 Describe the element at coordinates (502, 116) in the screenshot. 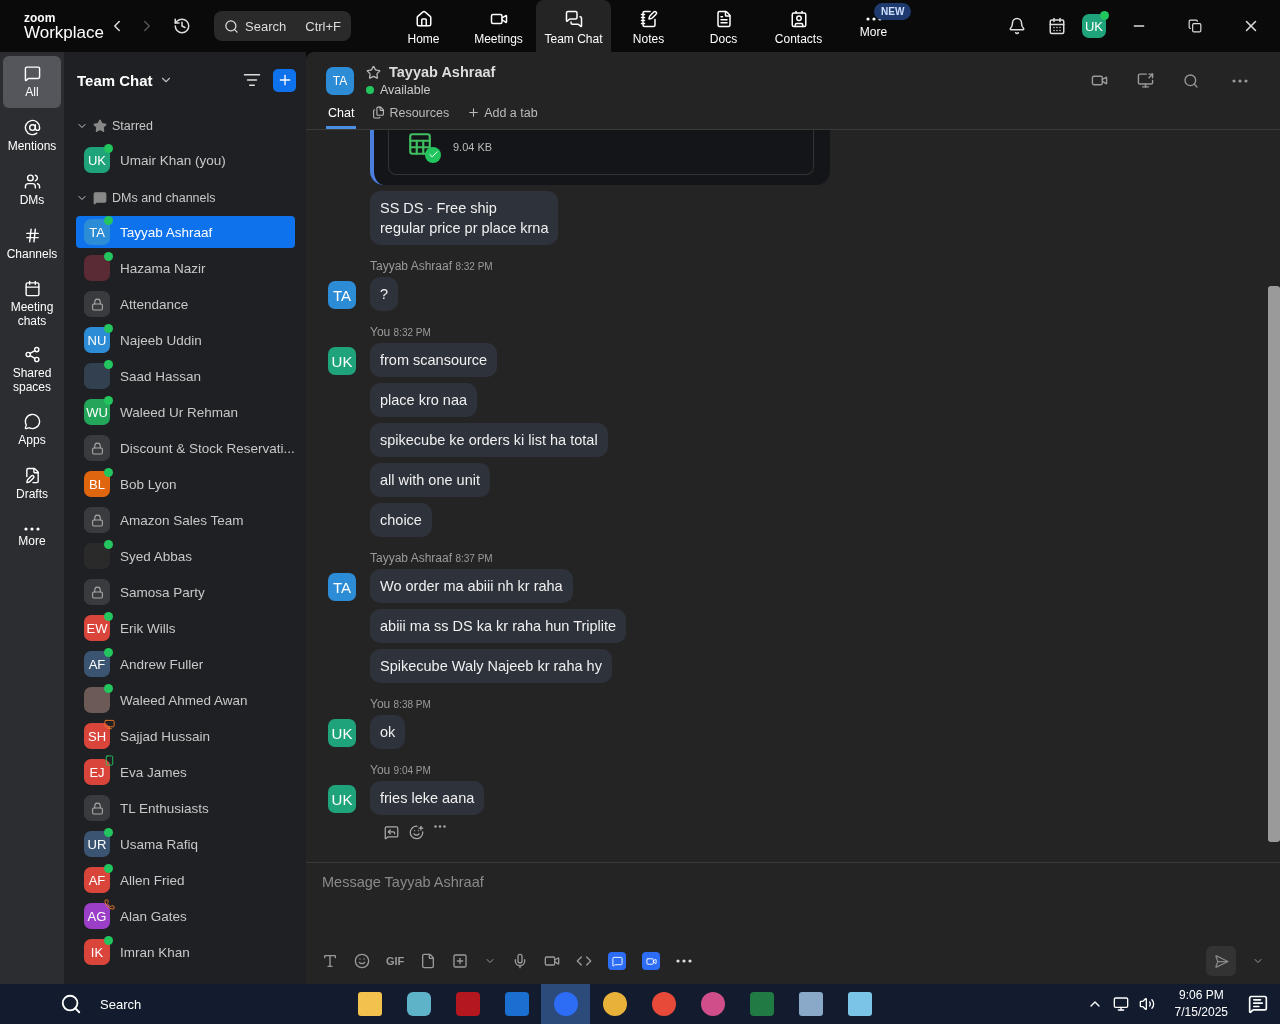

I see `chat-tab: Add a tab` at that location.